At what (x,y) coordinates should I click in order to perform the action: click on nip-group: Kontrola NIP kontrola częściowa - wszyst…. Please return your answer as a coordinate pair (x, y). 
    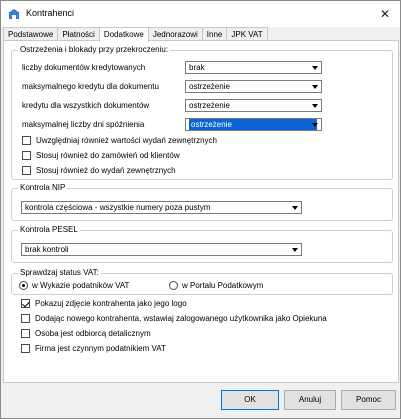
    Looking at the image, I should click on (202, 202).